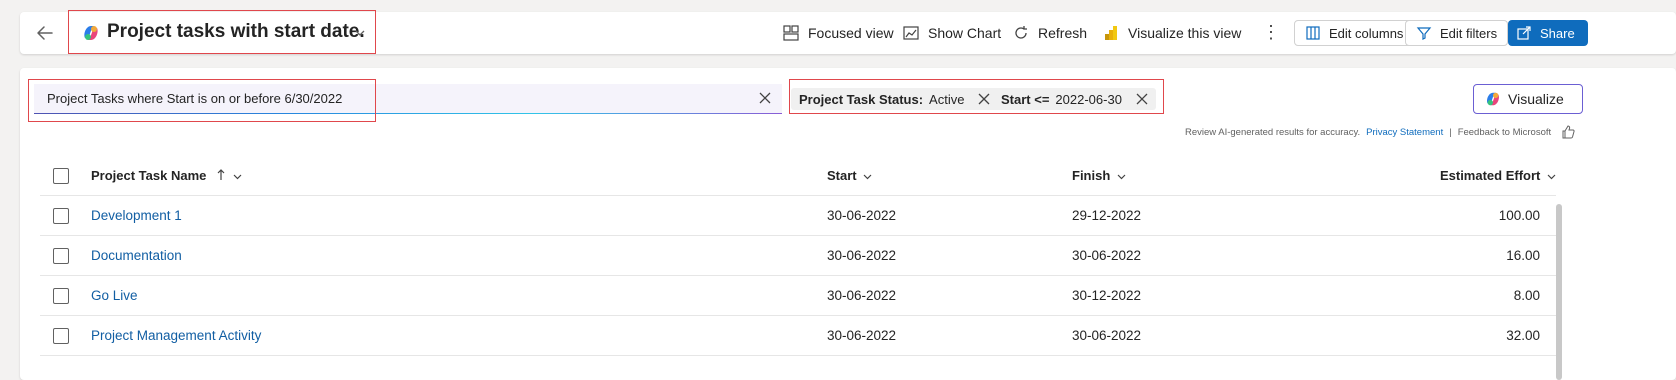  I want to click on column-header-estimated-effort: Estimated Effort, so click(1498, 175).